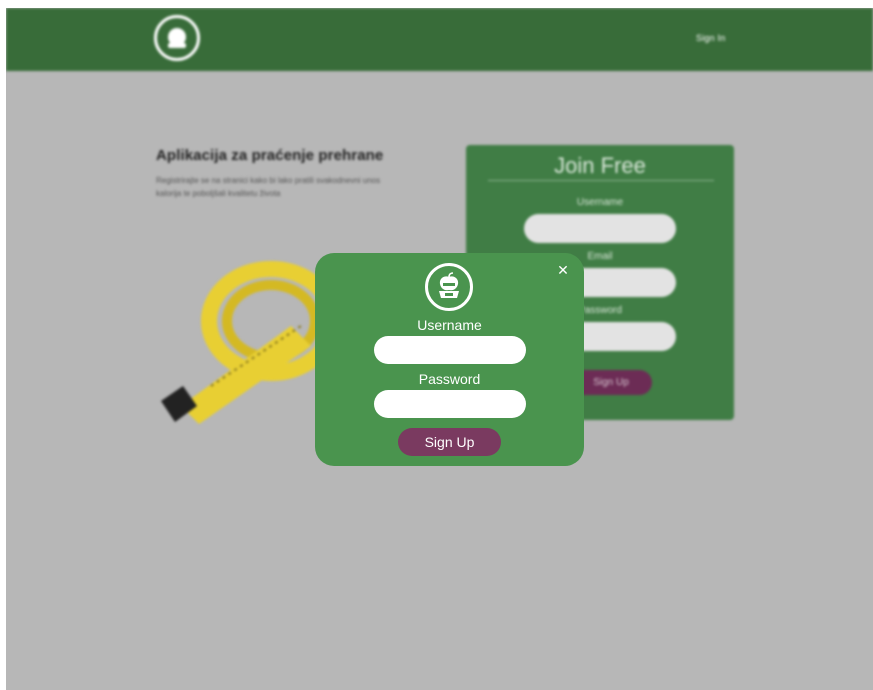 The width and height of the screenshot is (873, 690). Describe the element at coordinates (601, 180) in the screenshot. I see `title-divider` at that location.